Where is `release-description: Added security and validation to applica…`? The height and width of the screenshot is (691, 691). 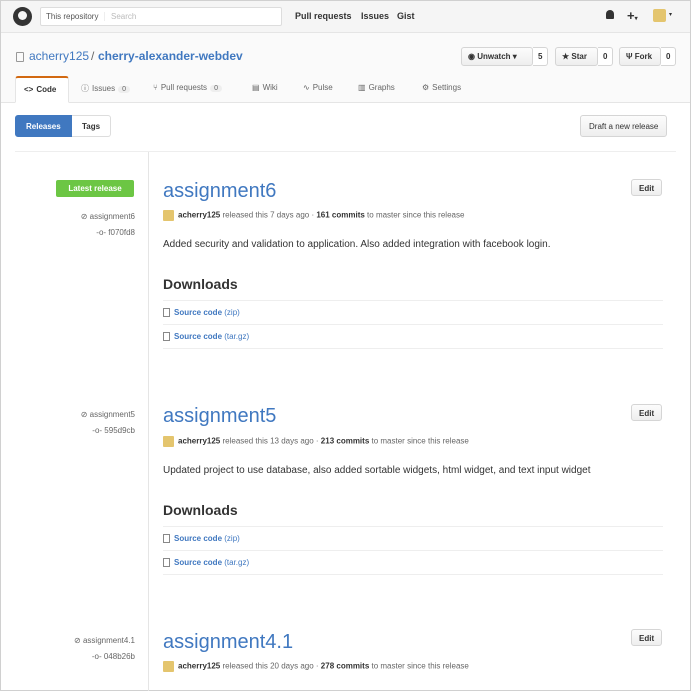 release-description: Added security and validation to applica… is located at coordinates (357, 244).